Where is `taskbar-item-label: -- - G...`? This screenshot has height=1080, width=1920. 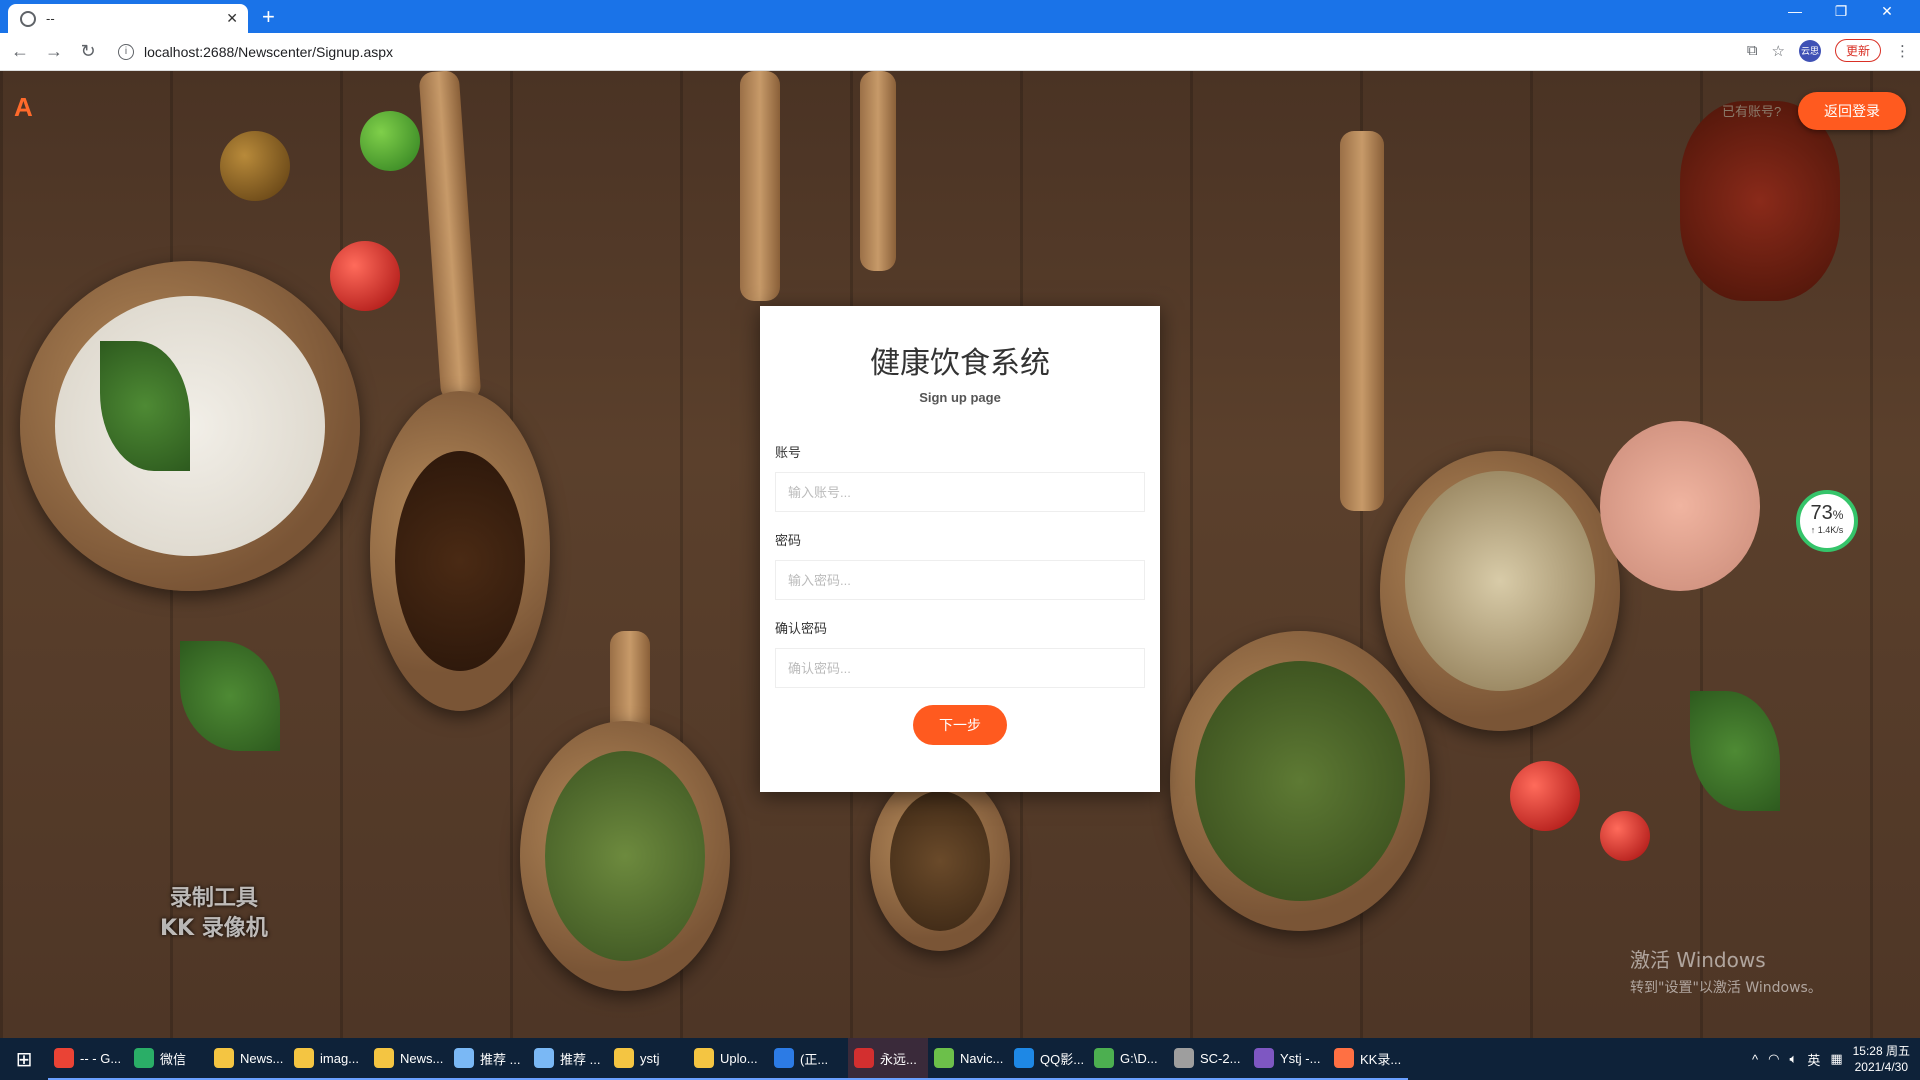 taskbar-item-label: -- - G... is located at coordinates (101, 1058).